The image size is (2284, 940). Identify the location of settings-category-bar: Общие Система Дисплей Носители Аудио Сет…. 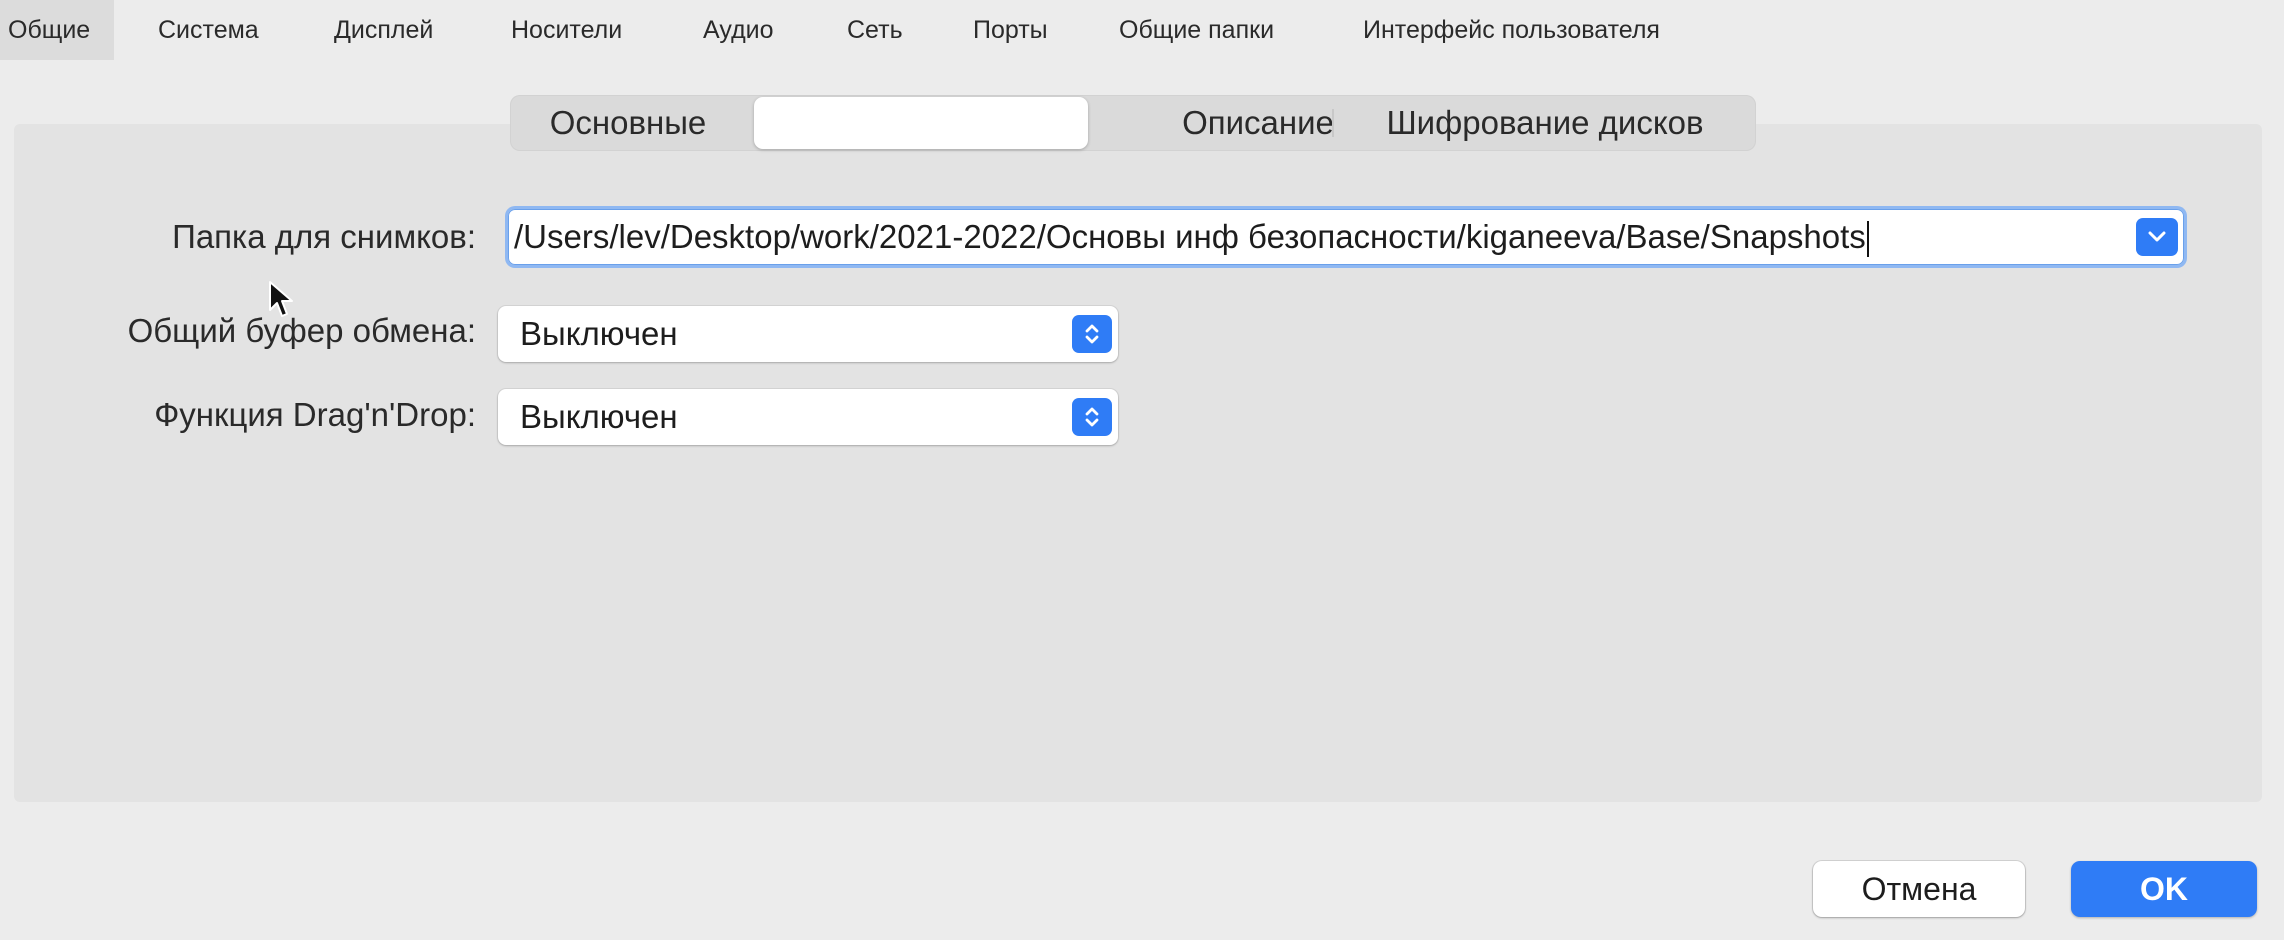
(1142, 30).